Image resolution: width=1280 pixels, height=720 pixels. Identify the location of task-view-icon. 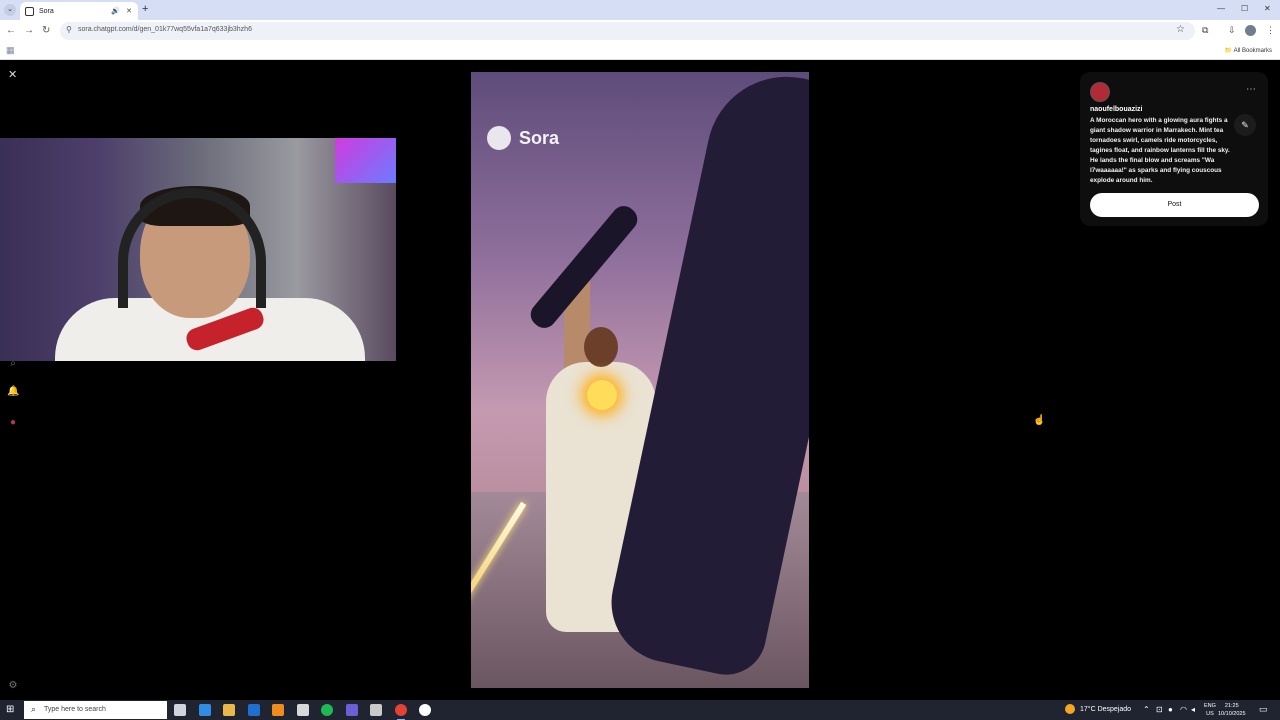
(180, 710).